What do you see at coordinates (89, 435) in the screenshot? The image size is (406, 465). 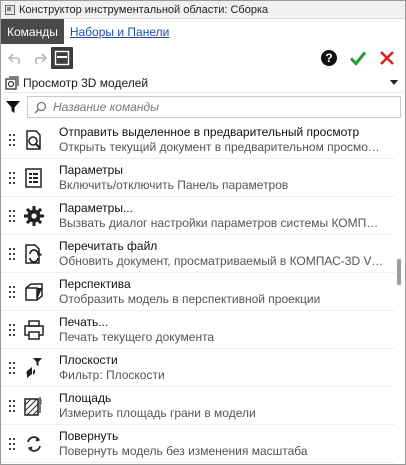 I see `command-name: Повернуть` at bounding box center [89, 435].